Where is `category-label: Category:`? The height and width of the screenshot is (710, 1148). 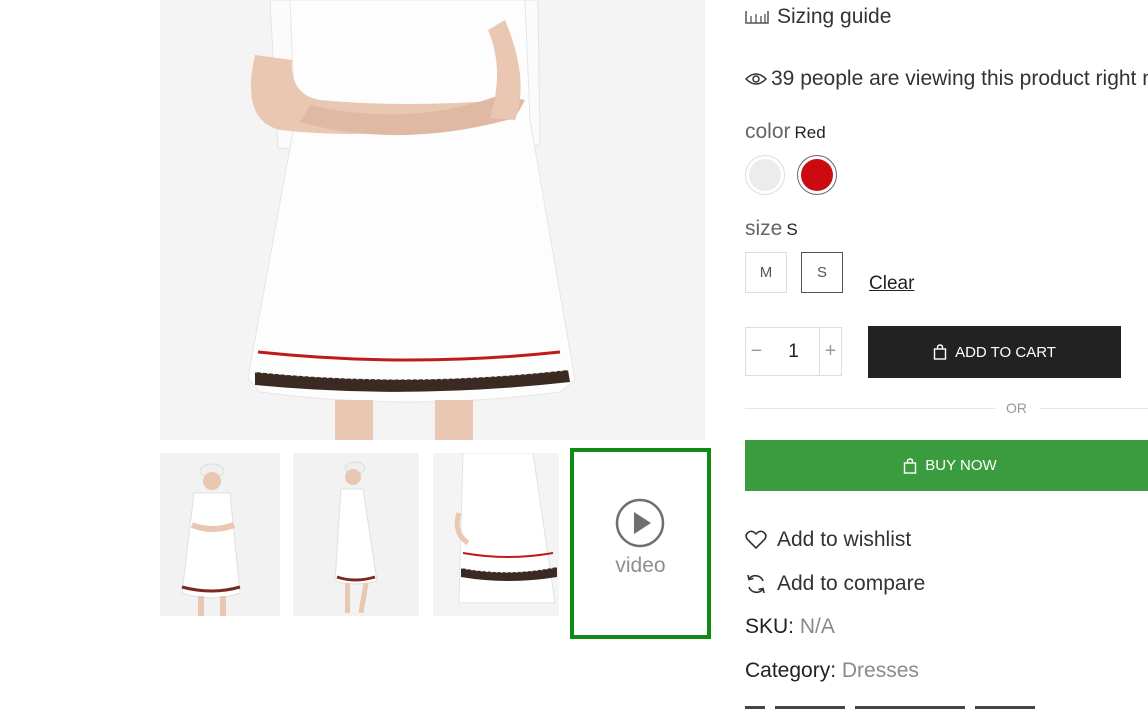 category-label: Category: is located at coordinates (791, 670).